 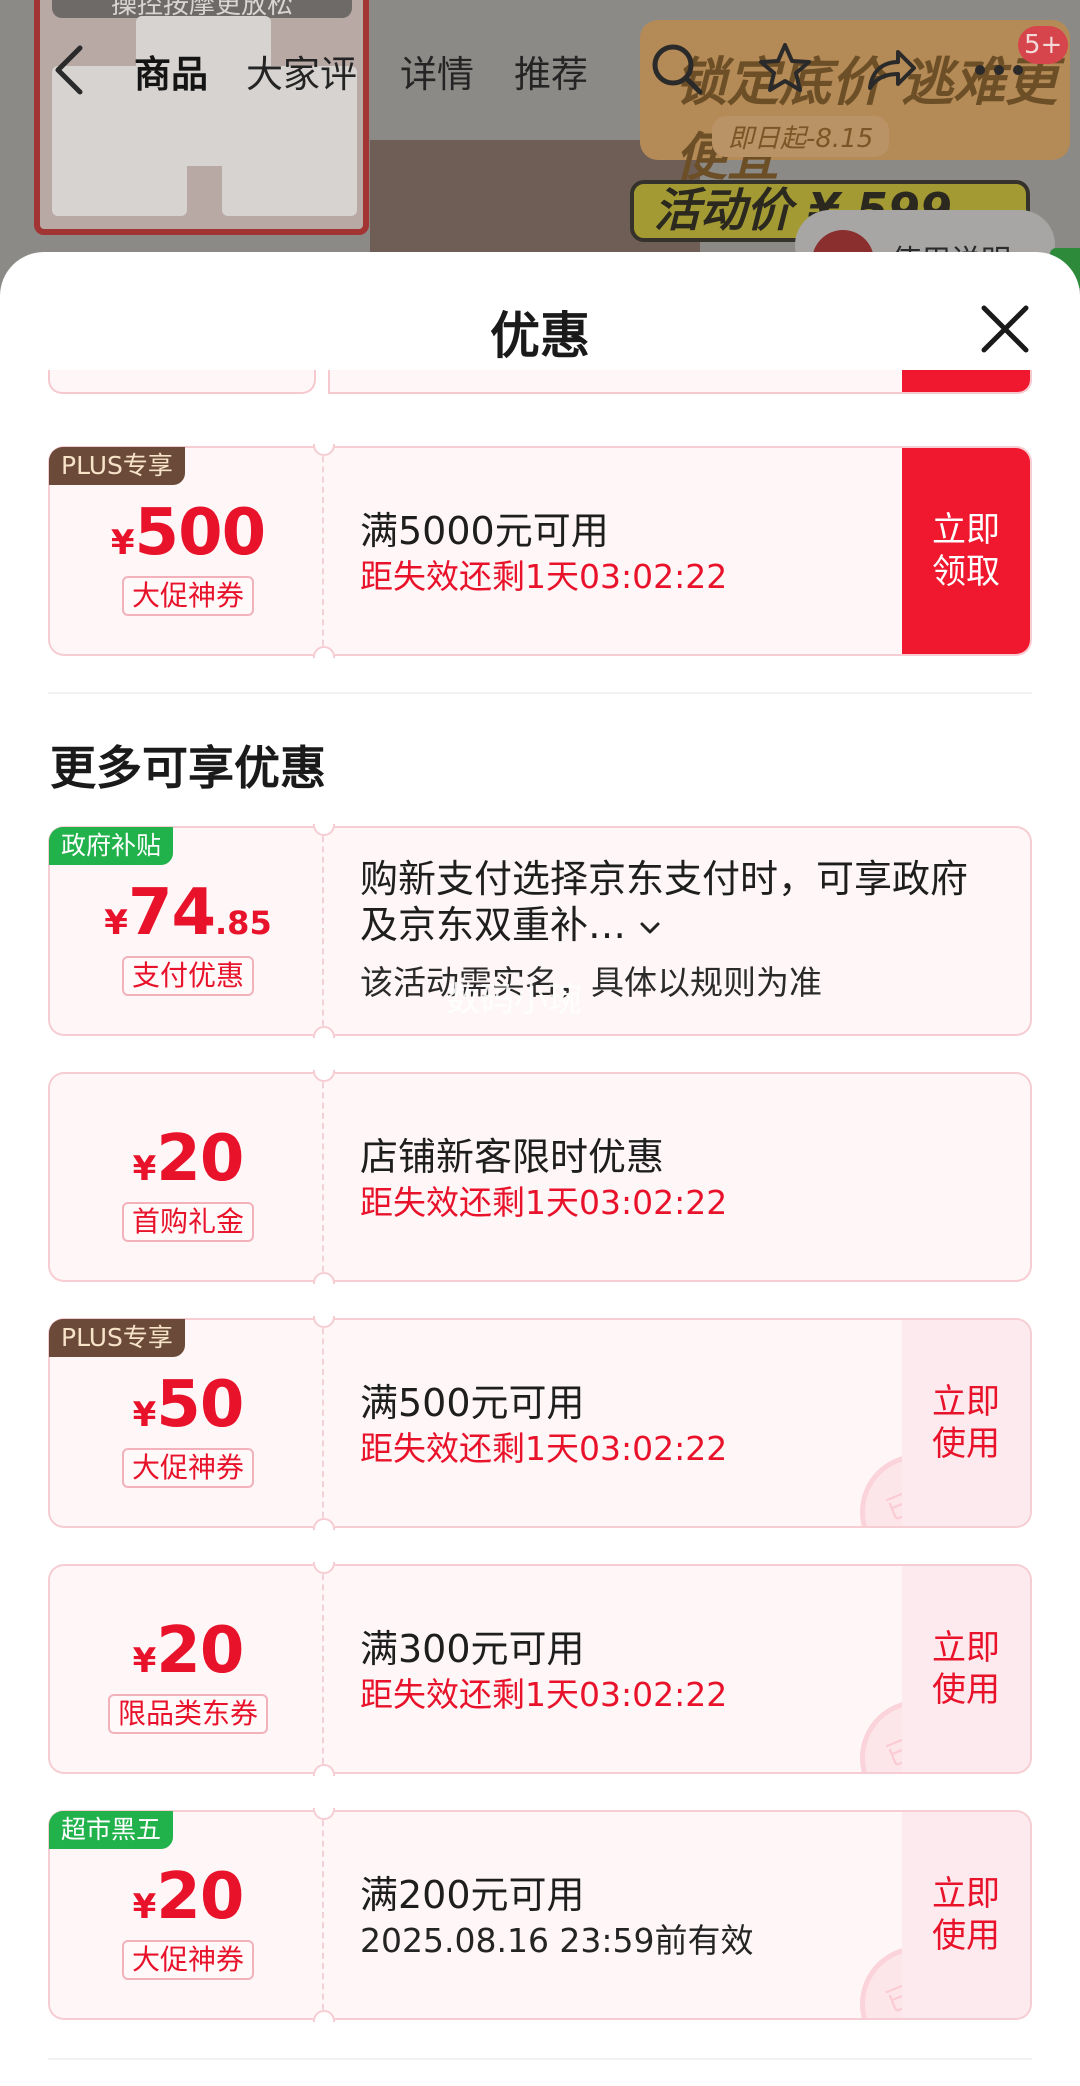 I want to click on previous-coupon-right, so click(x=680, y=382).